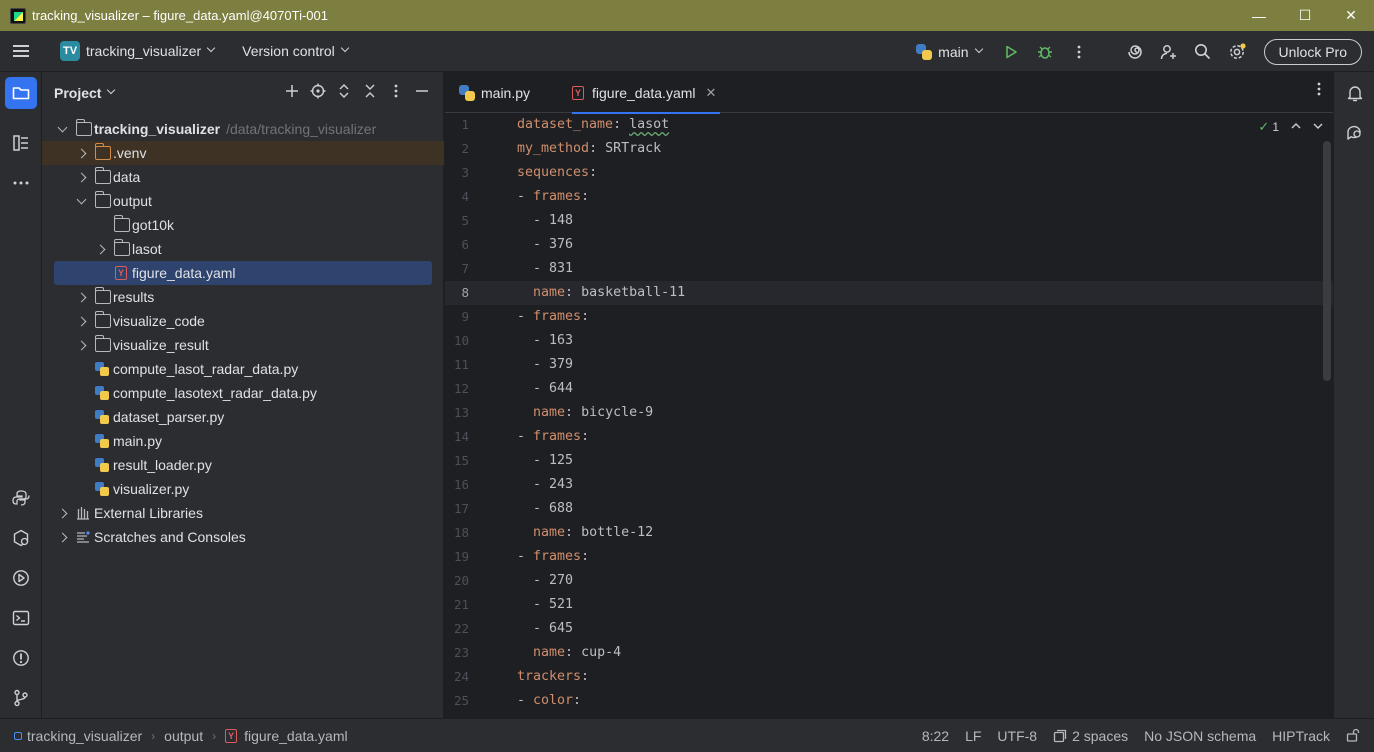 The width and height of the screenshot is (1374, 752). What do you see at coordinates (243, 489) in the screenshot?
I see `tree-item-visualizer: visualizer.py` at bounding box center [243, 489].